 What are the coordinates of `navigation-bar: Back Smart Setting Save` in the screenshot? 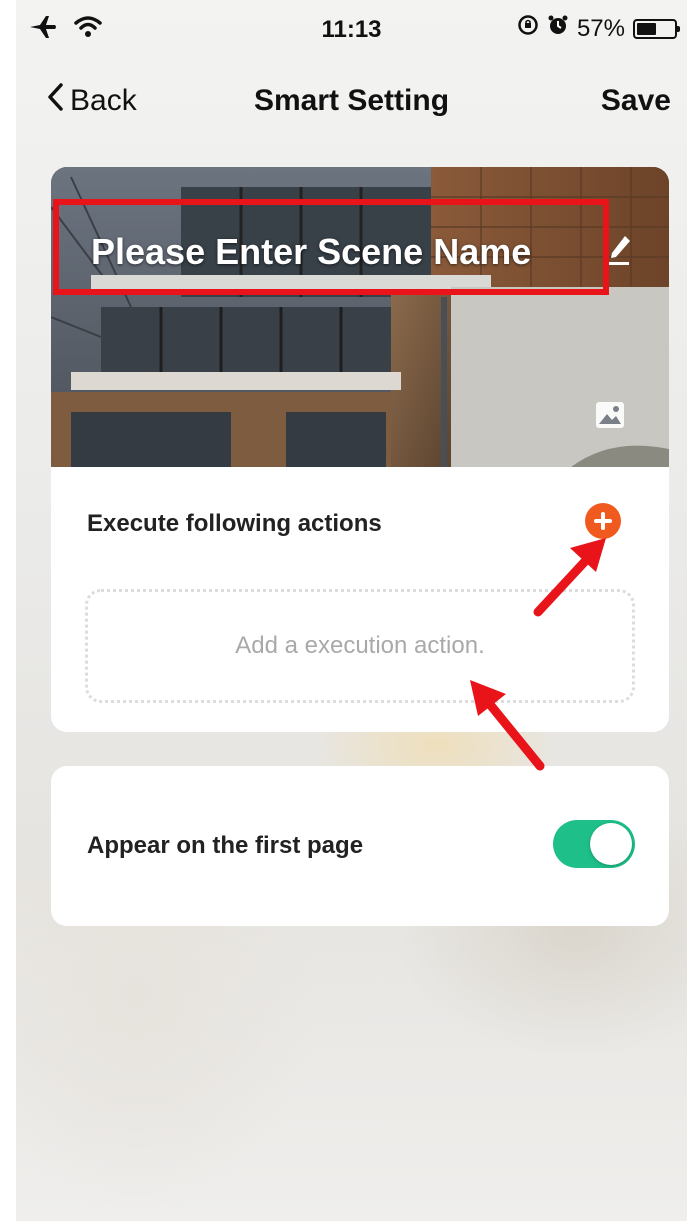 It's located at (351, 100).